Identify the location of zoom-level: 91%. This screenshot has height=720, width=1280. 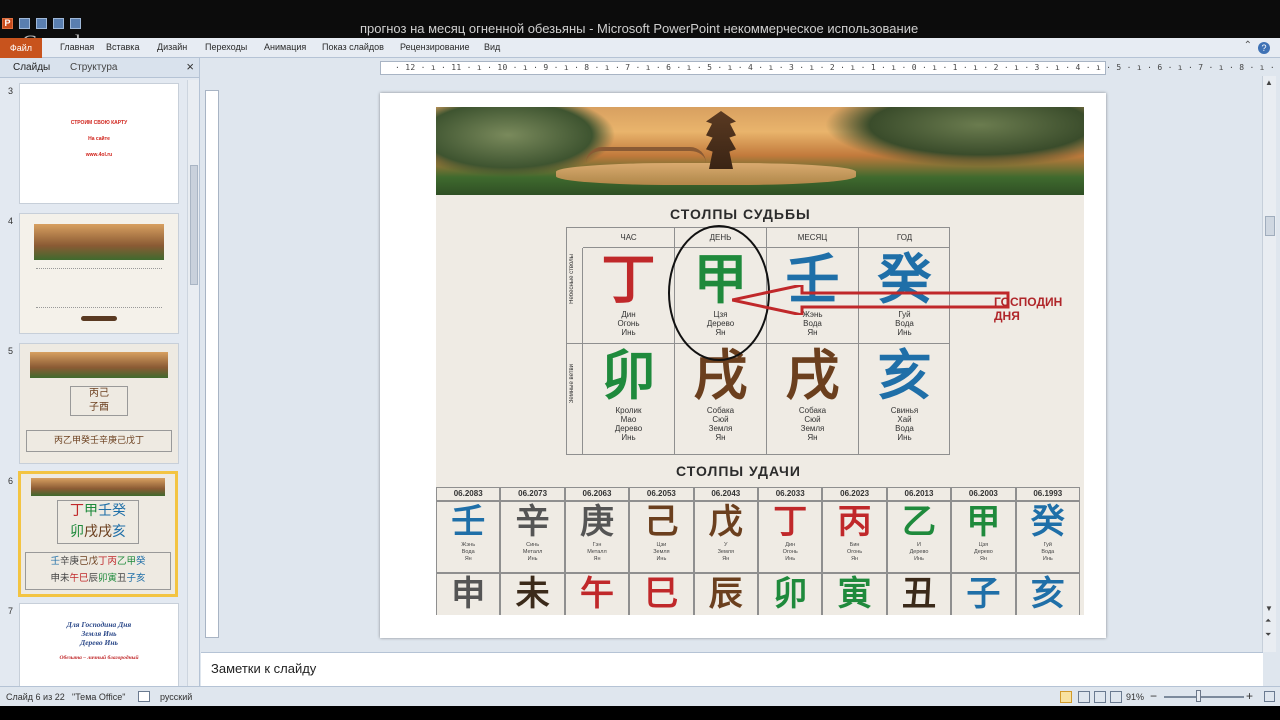
(1135, 697).